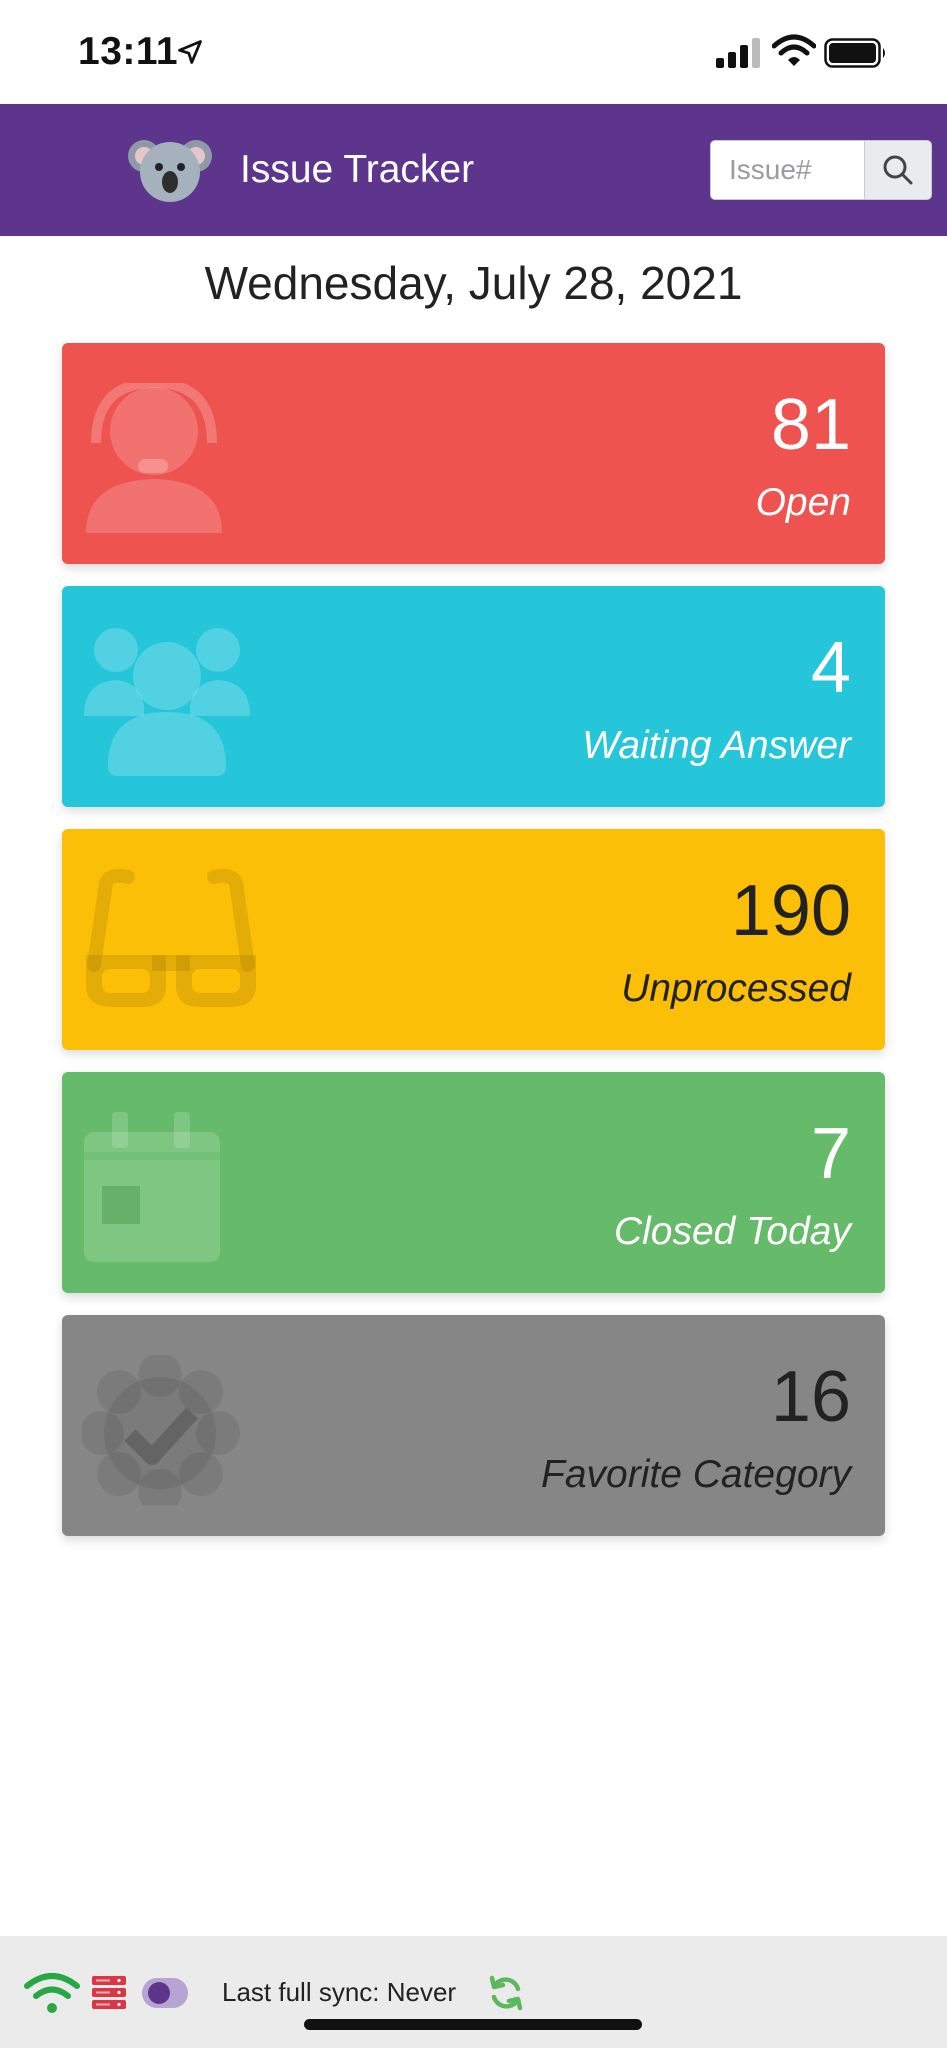 The width and height of the screenshot is (947, 2048). I want to click on card-count: 190, so click(790, 911).